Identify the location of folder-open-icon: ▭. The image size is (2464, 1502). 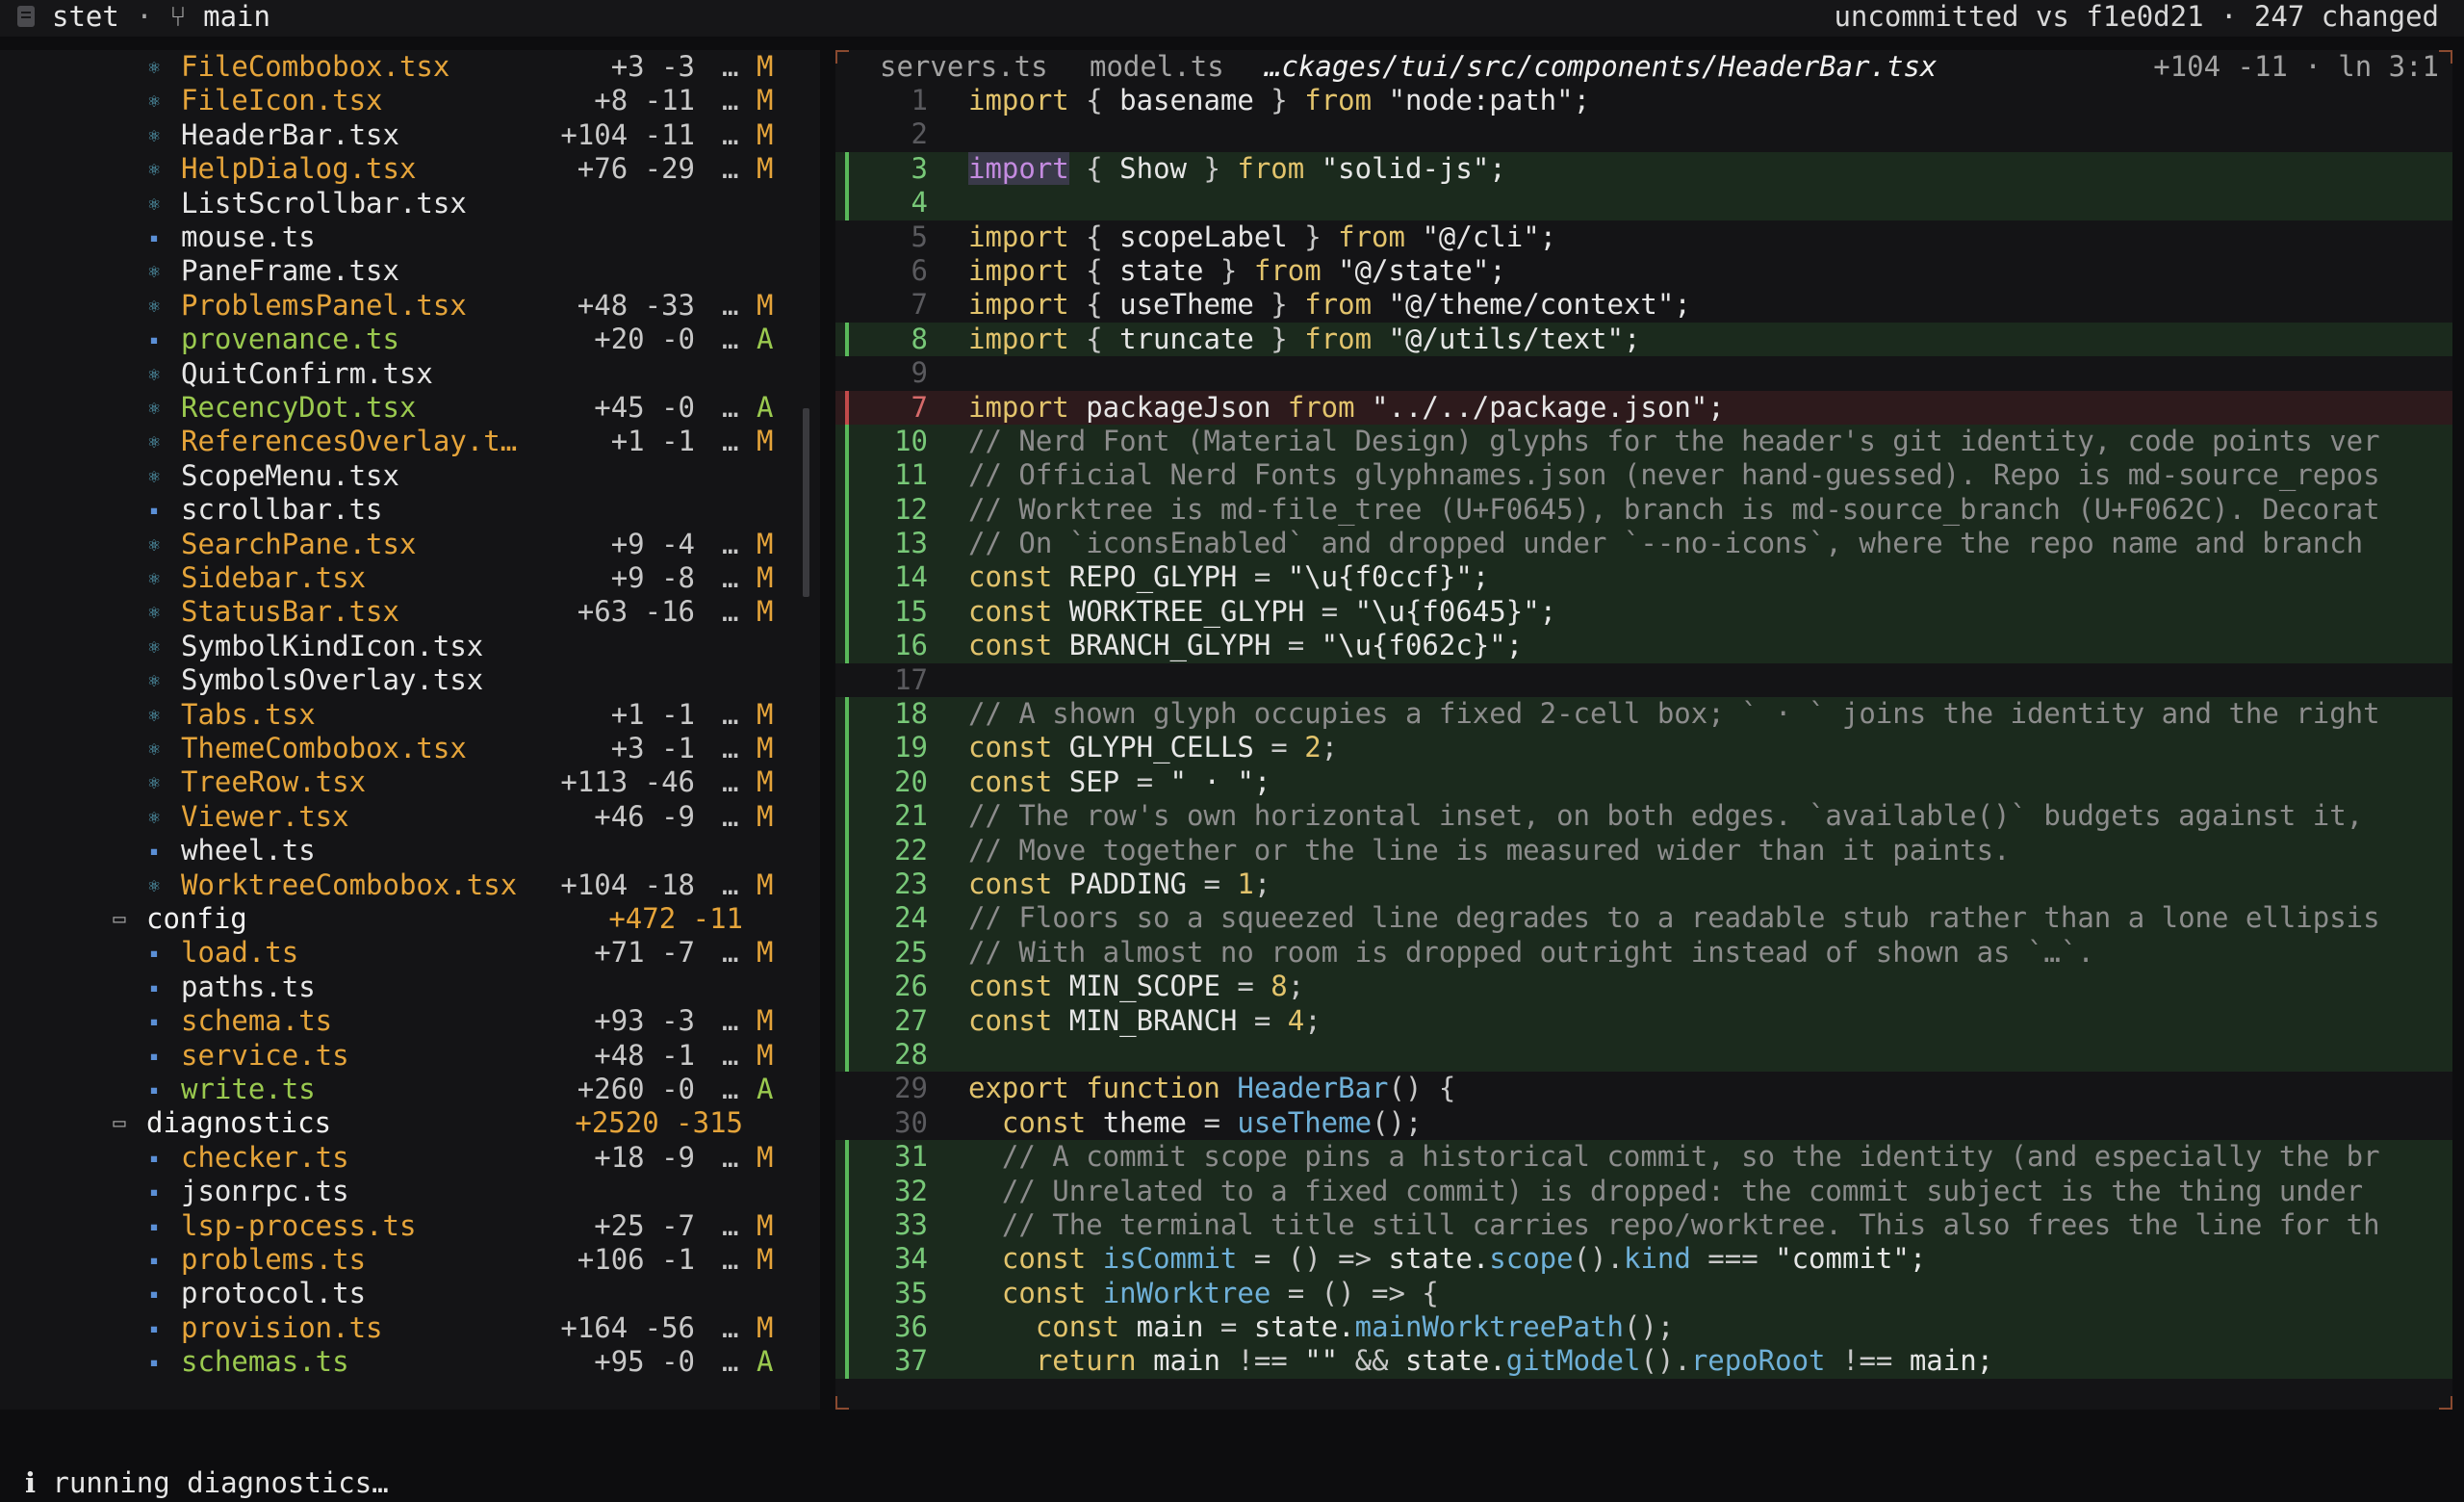
(119, 1123).